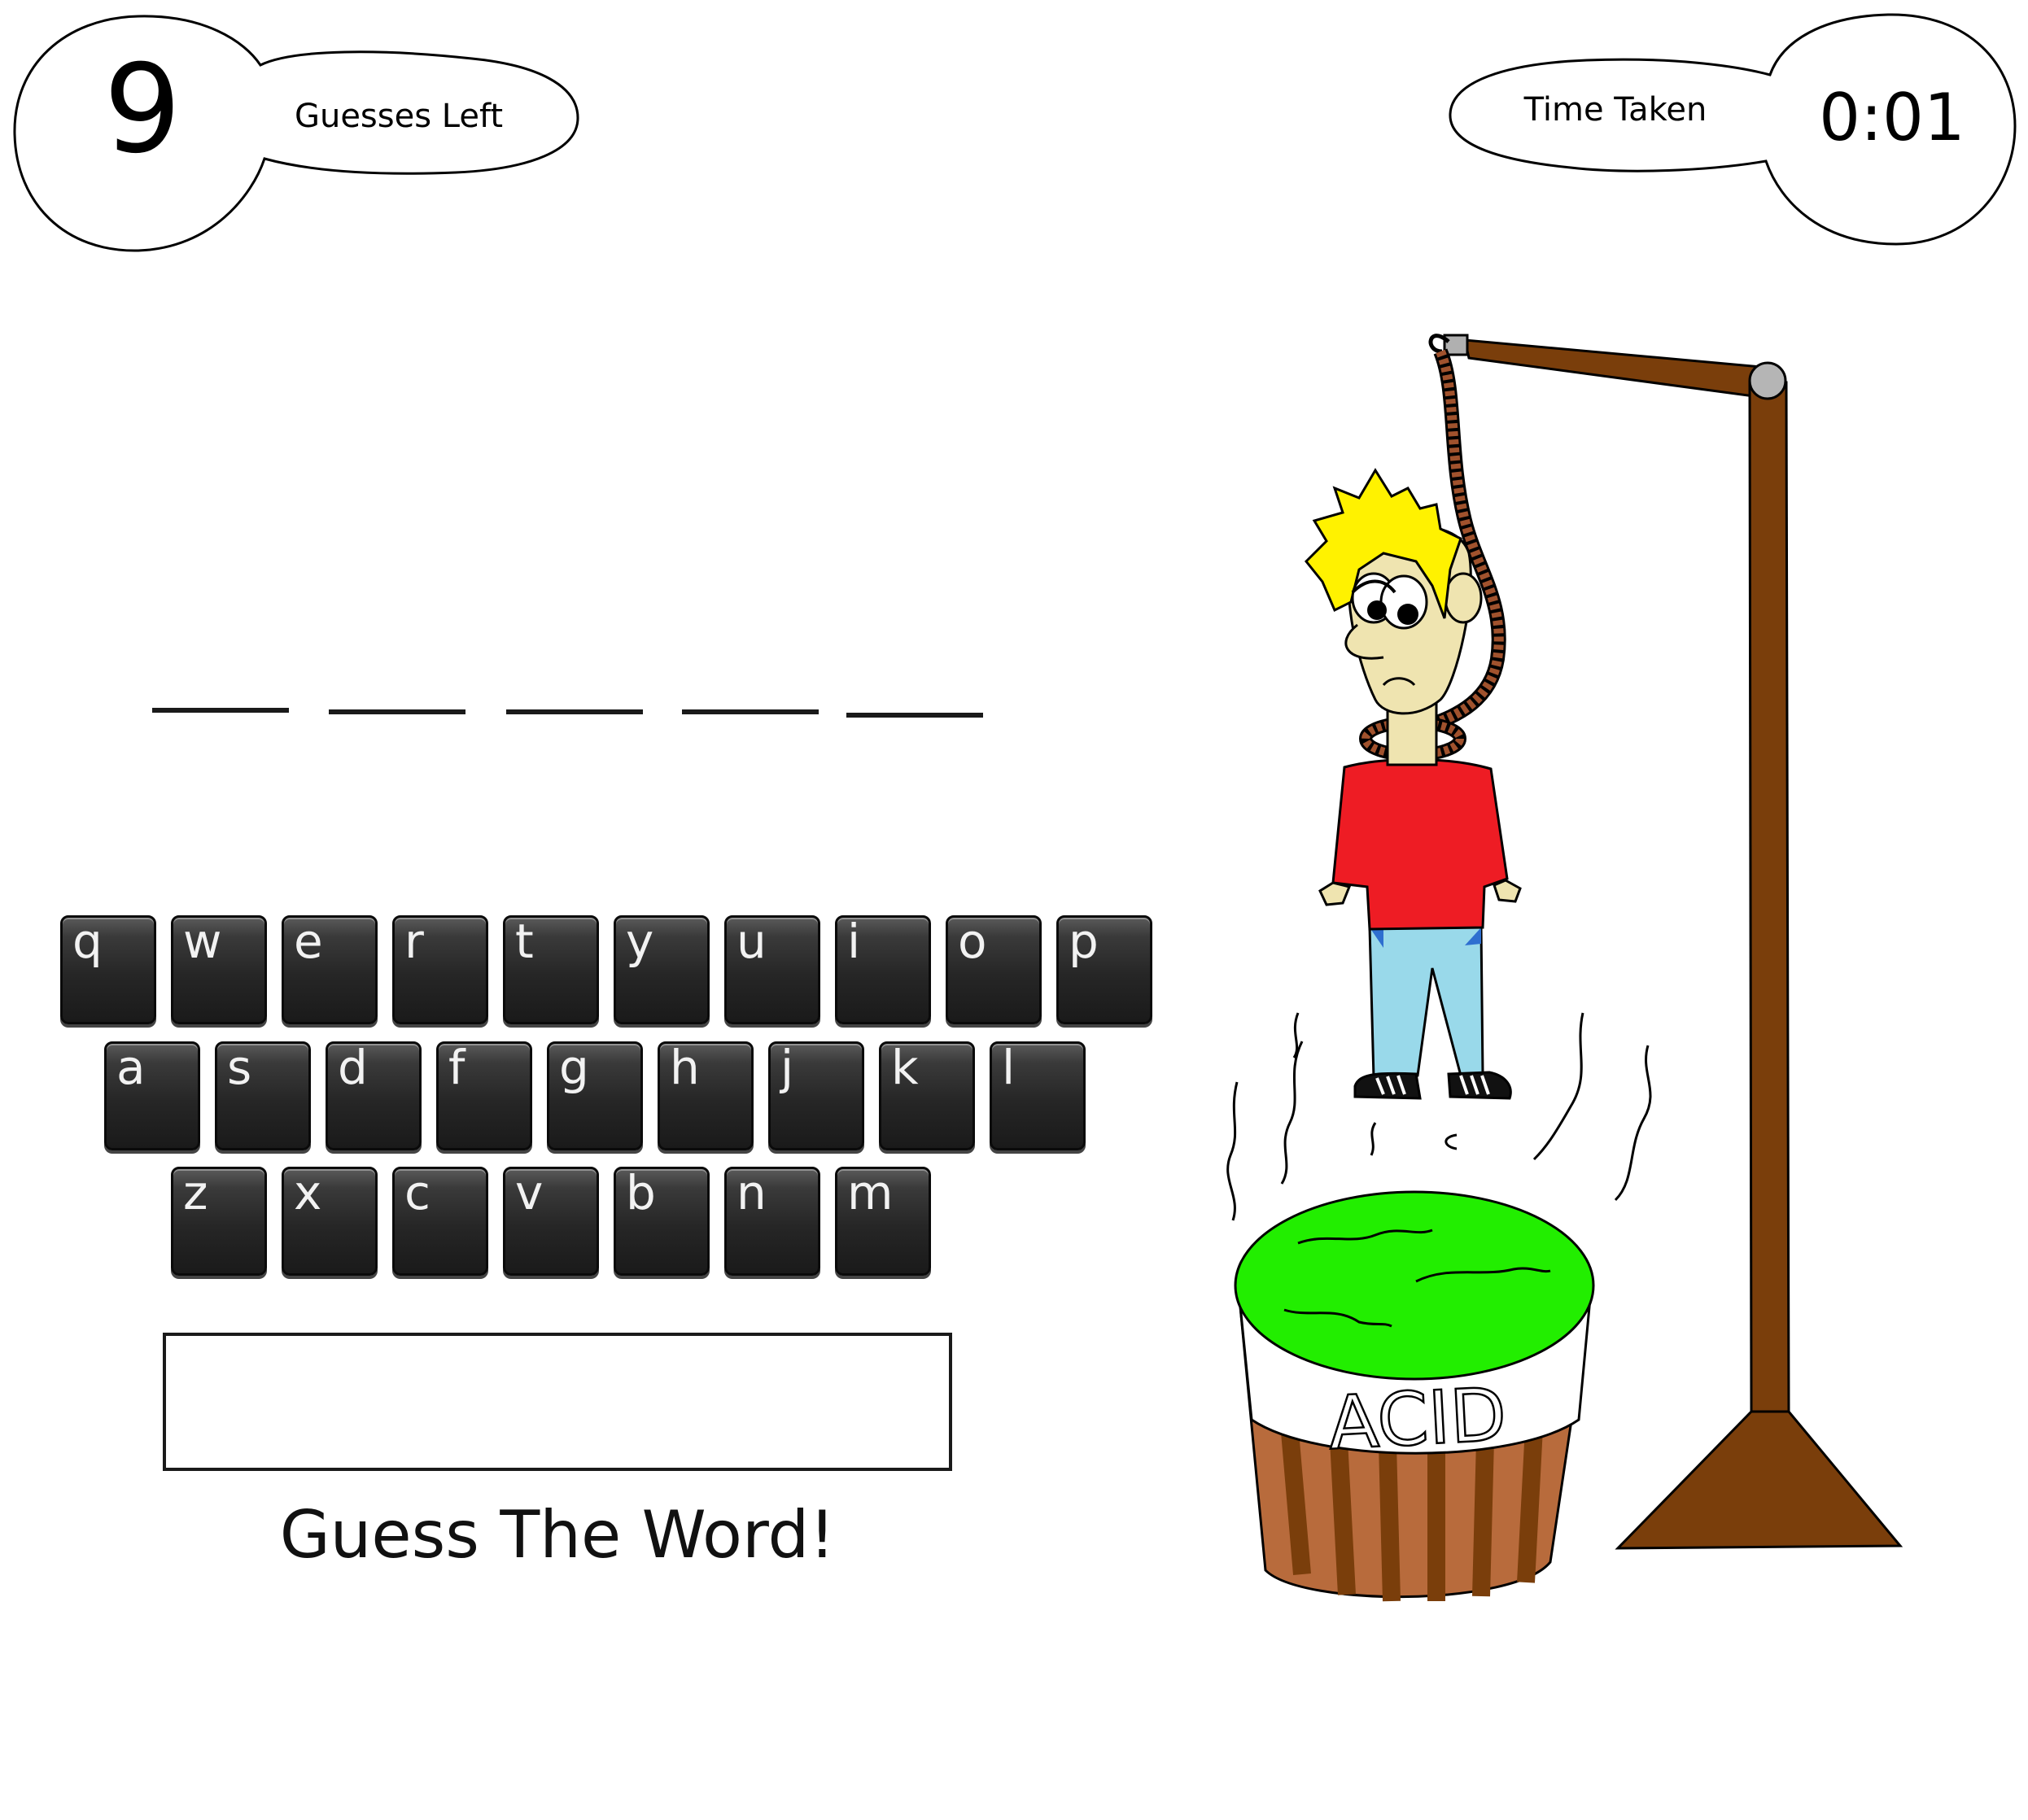 The width and height of the screenshot is (2028, 1820). What do you see at coordinates (142, 110) in the screenshot?
I see `guesses-left-count: 9` at bounding box center [142, 110].